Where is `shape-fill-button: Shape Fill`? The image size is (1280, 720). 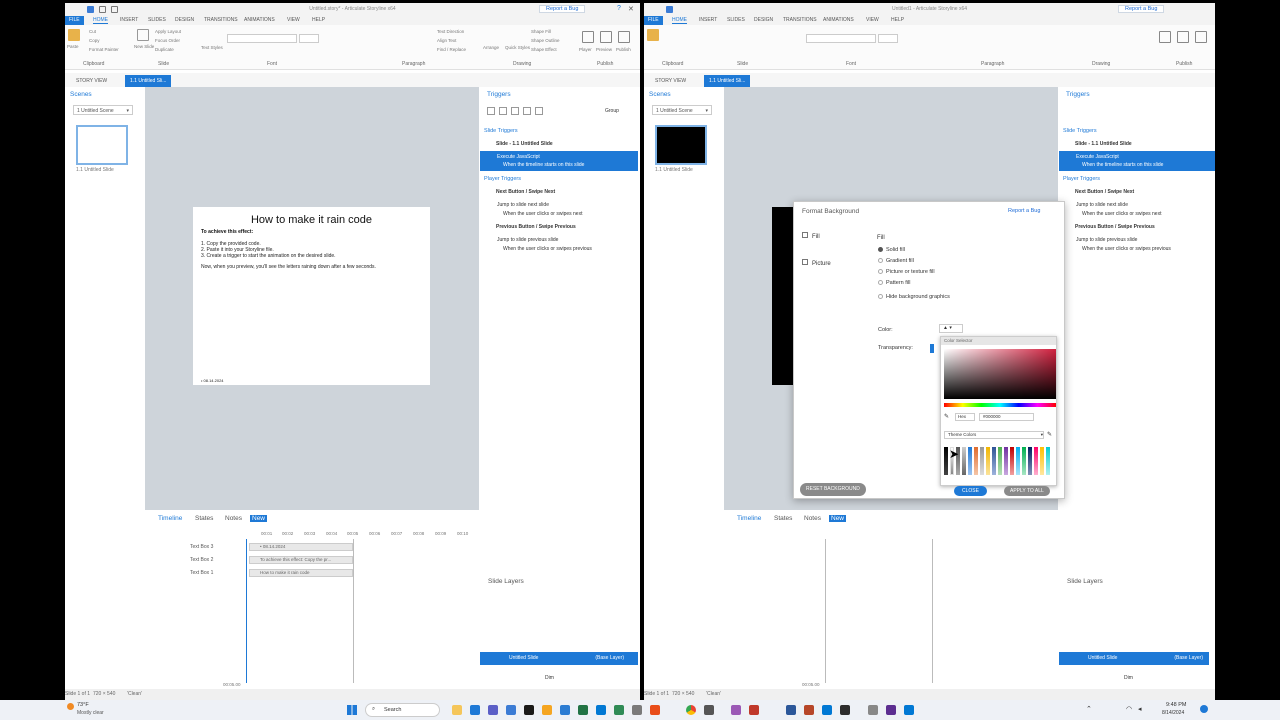 shape-fill-button: Shape Fill is located at coordinates (541, 31).